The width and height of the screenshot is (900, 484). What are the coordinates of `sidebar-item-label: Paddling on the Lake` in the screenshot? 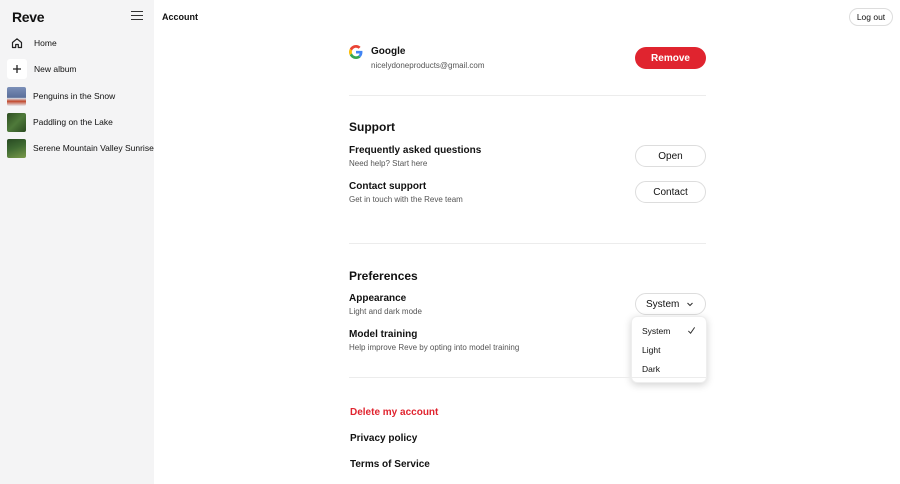 It's located at (73, 122).